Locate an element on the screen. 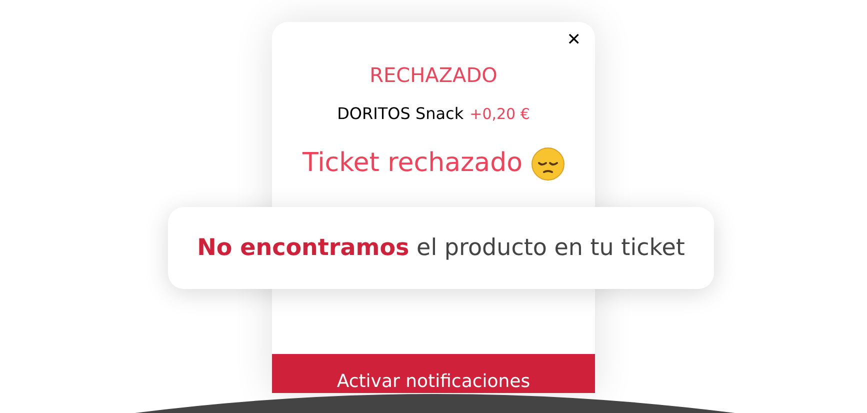 The height and width of the screenshot is (413, 867). pensive-face-icon is located at coordinates (547, 163).